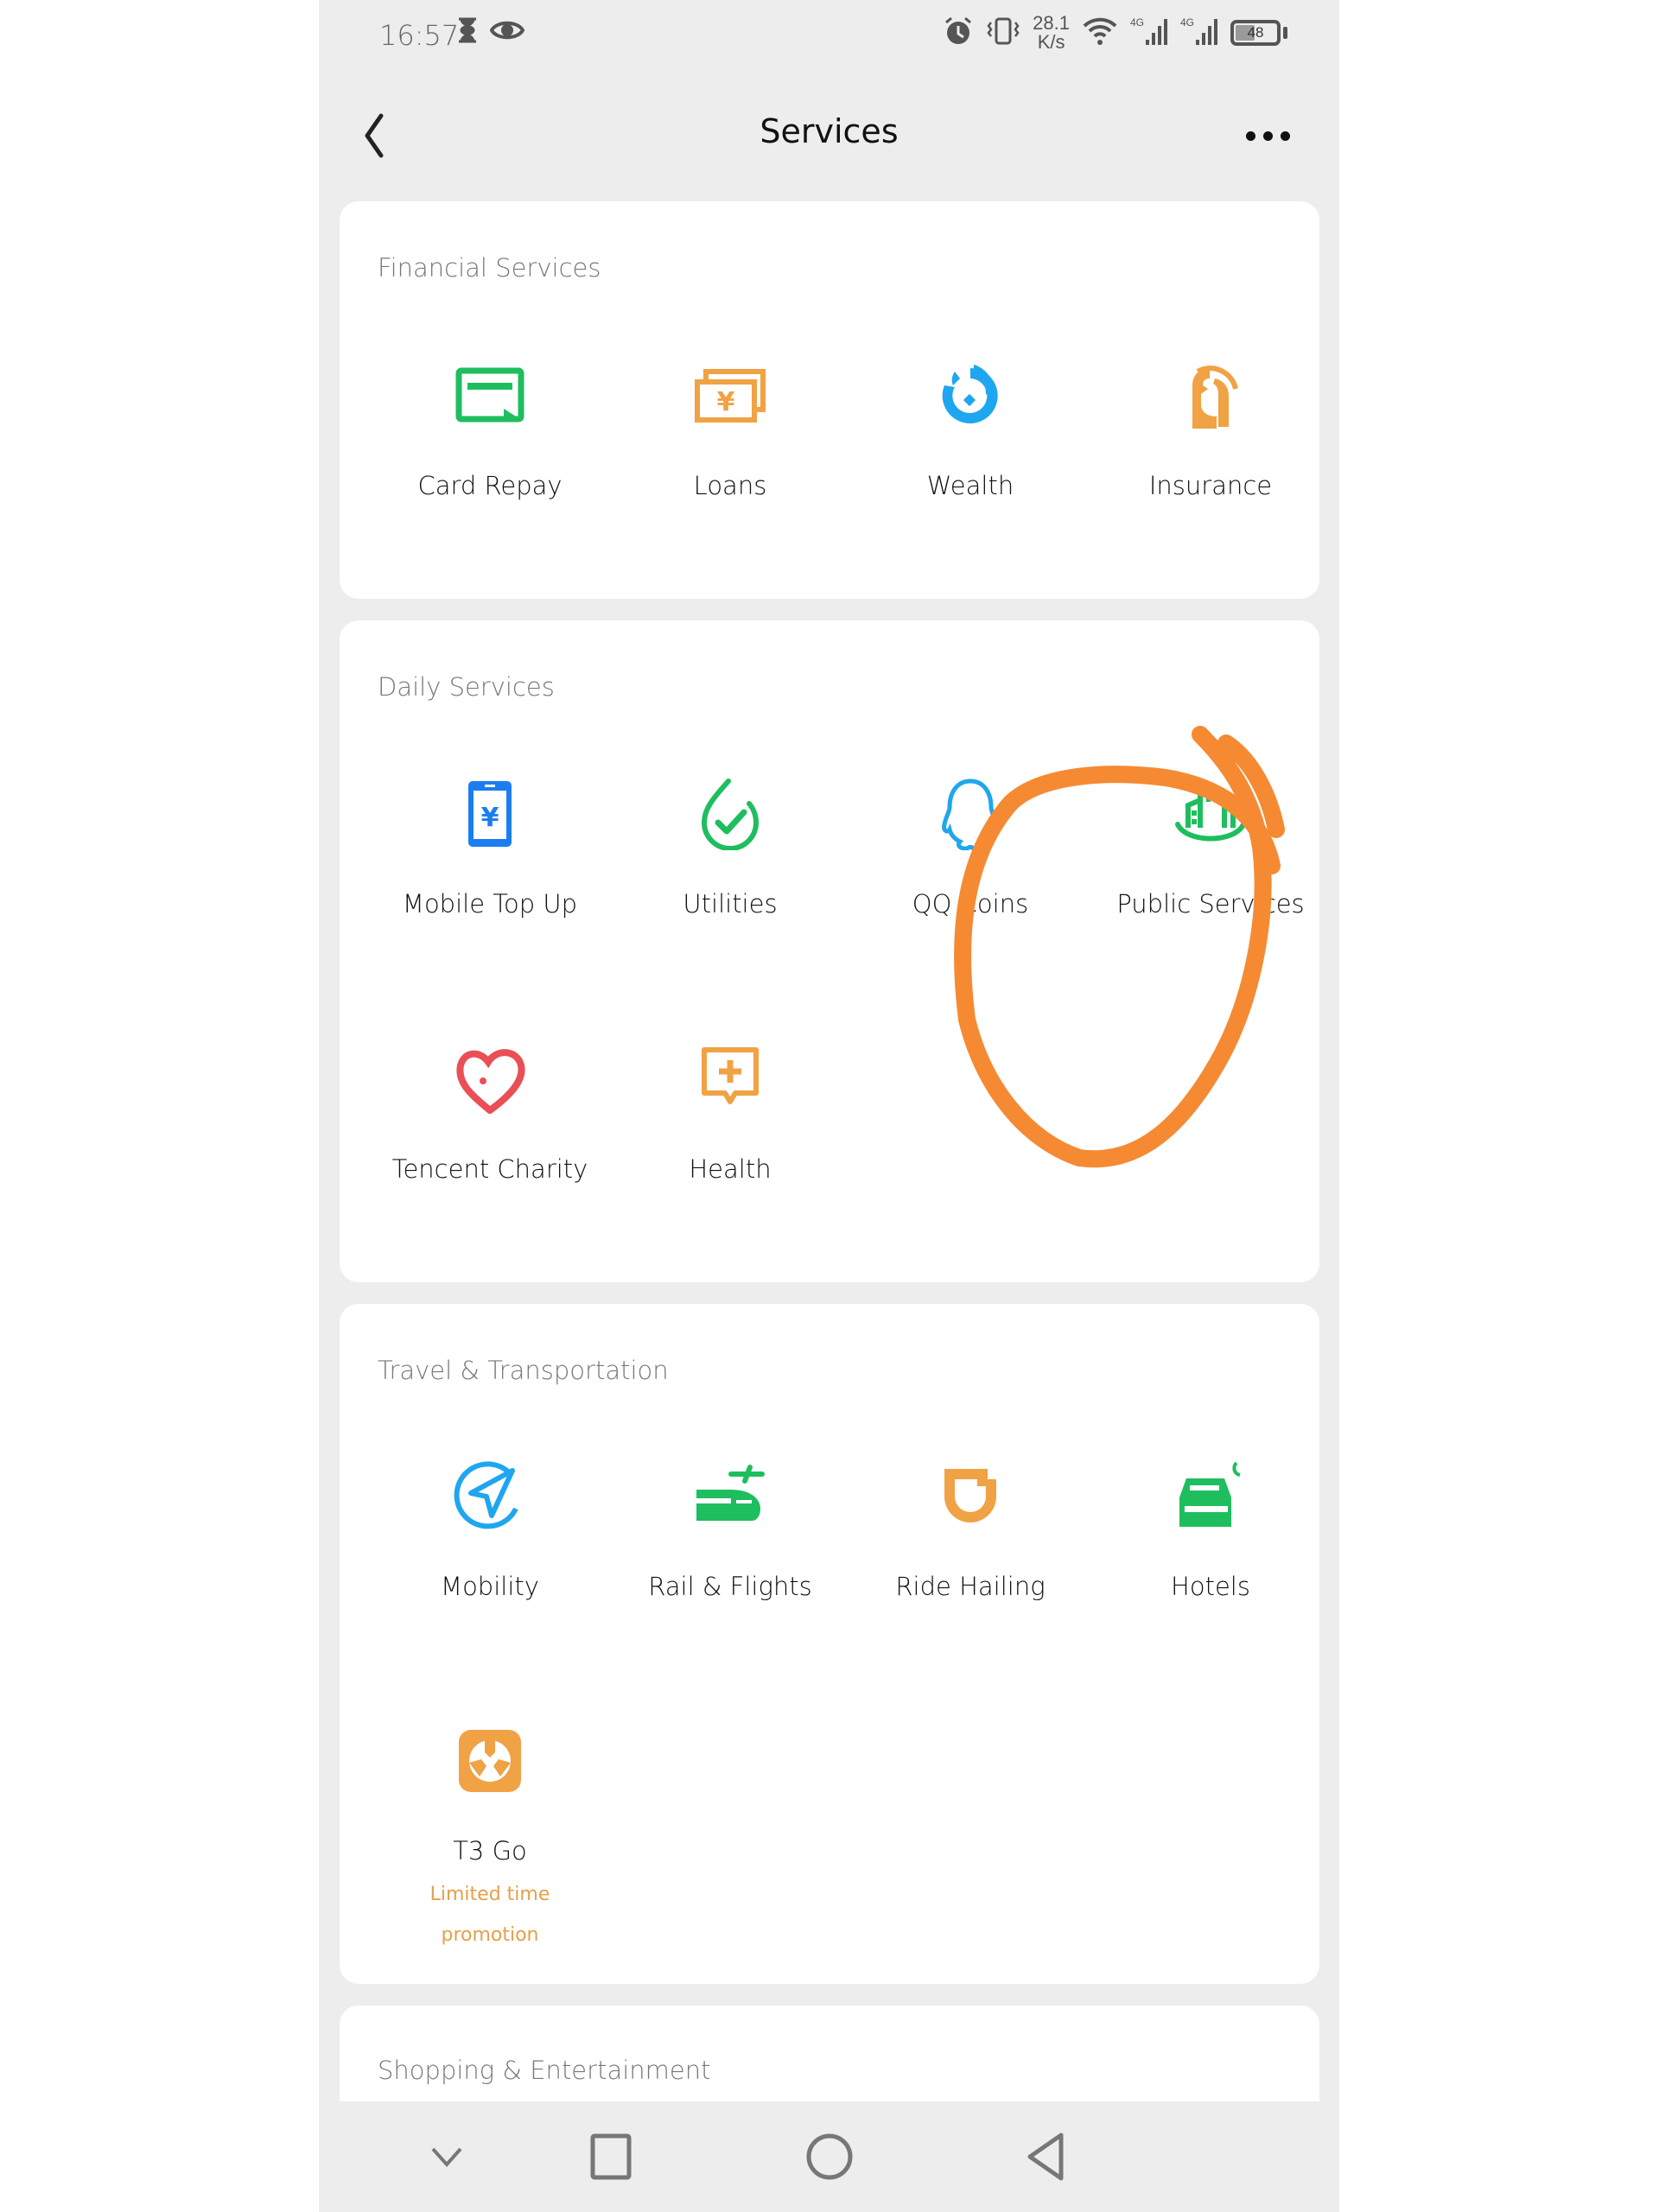  Describe the element at coordinates (730, 1079) in the screenshot. I see `health-icon` at that location.